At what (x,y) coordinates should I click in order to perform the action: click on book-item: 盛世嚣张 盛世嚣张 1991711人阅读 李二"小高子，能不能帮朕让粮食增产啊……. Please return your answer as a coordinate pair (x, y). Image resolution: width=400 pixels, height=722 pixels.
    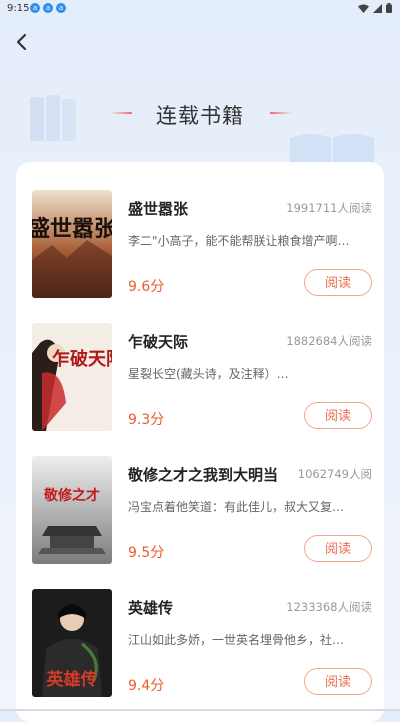
    Looking at the image, I should click on (202, 245).